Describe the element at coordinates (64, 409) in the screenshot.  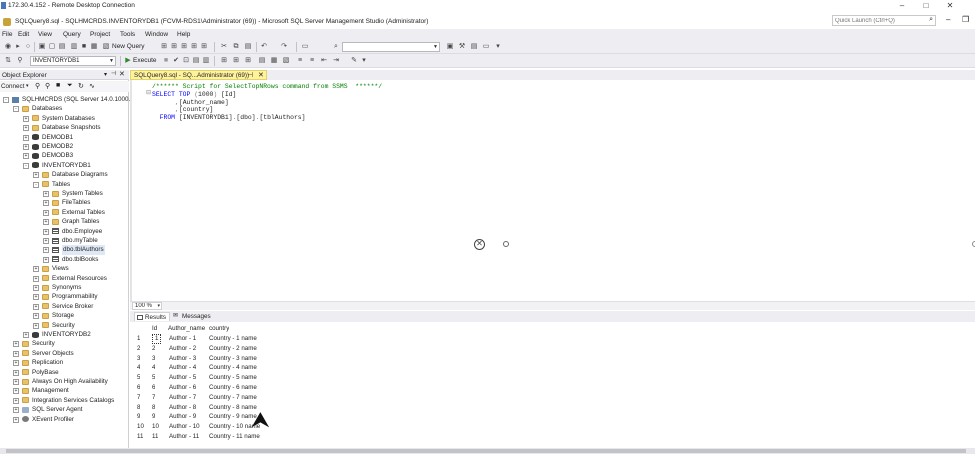
I see `tree-node: + SQL Server Agent` at that location.